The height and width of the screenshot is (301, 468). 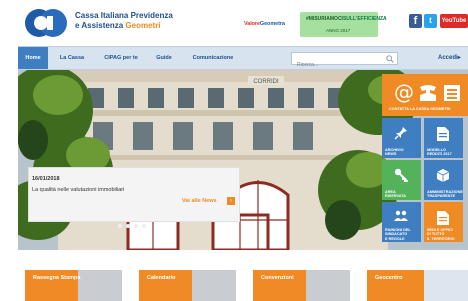 I want to click on tile-modello-label: MODELLO REDDITI 2017, so click(x=439, y=152).